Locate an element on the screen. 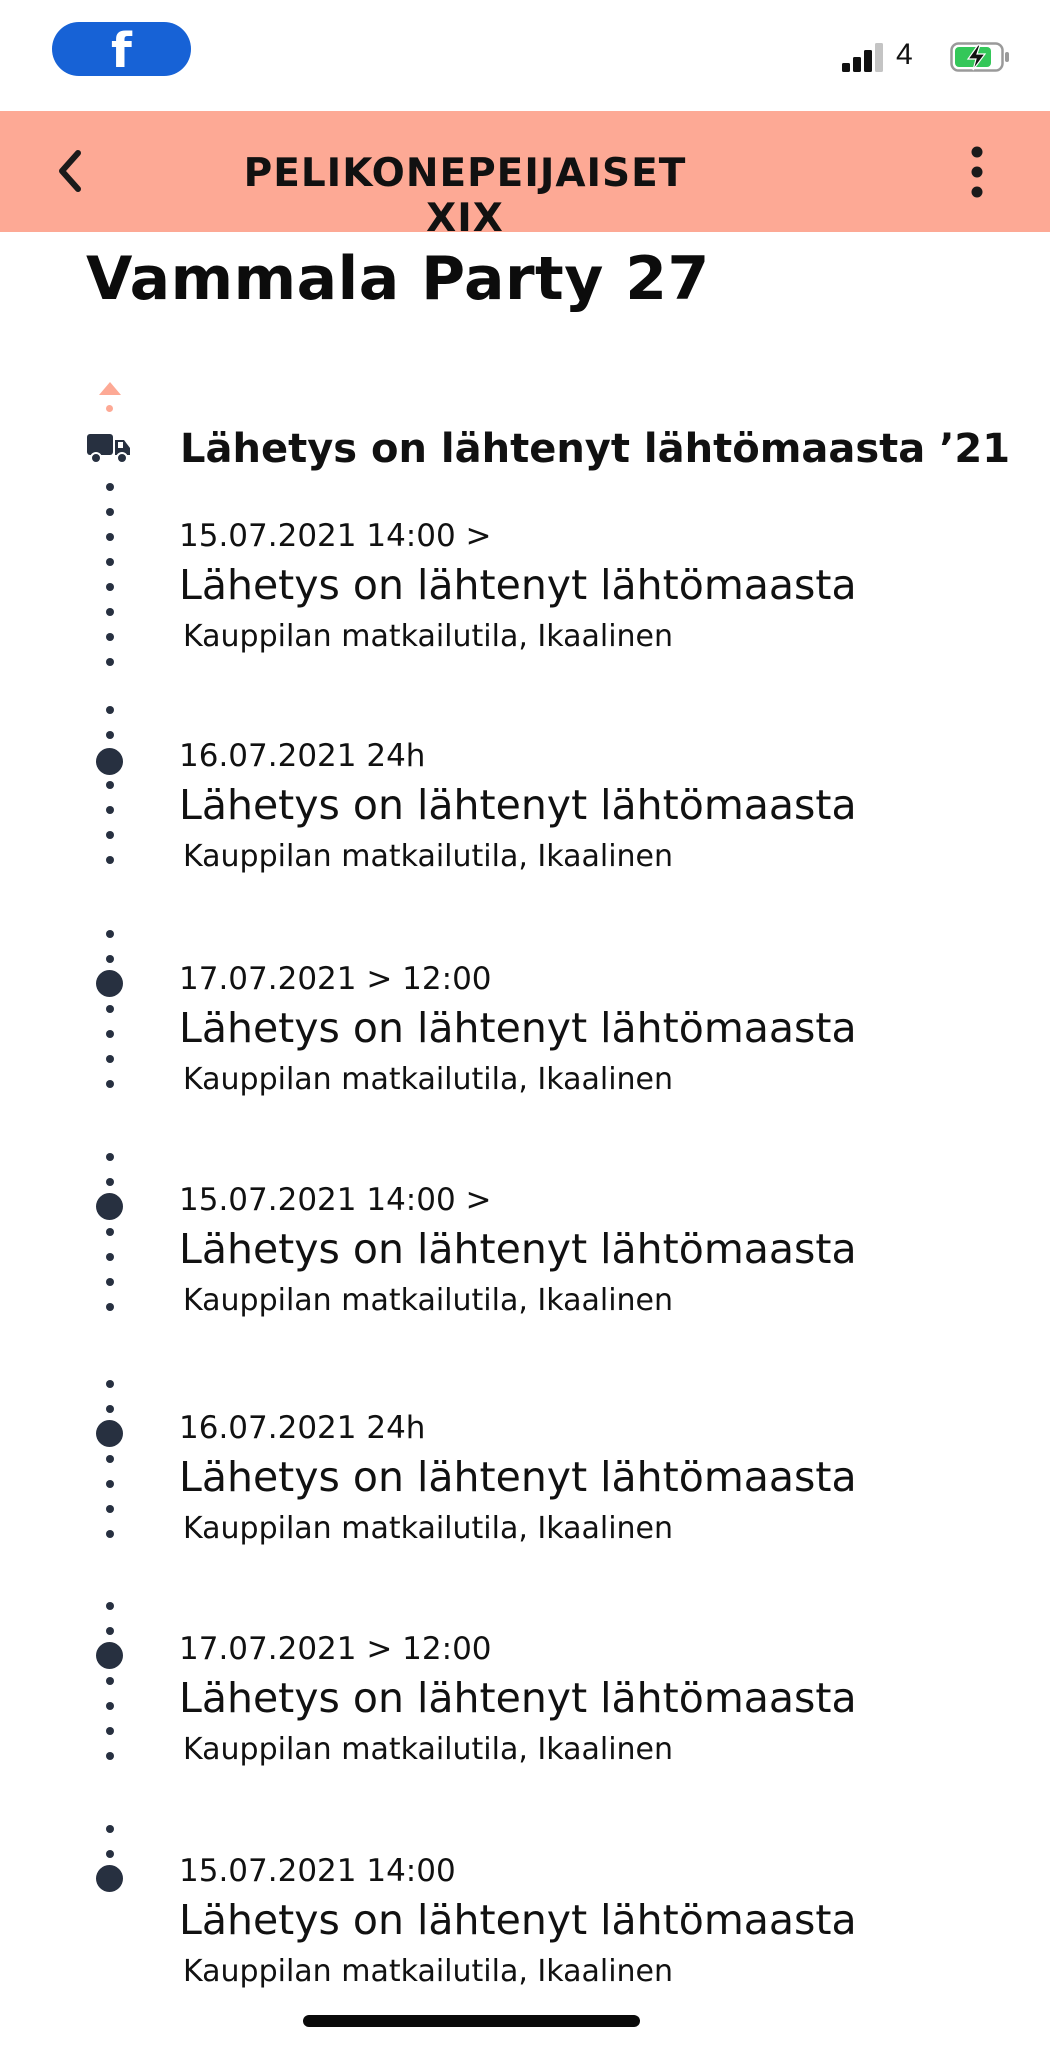 The image size is (1050, 2048). chevron-left-icon is located at coordinates (70, 171).